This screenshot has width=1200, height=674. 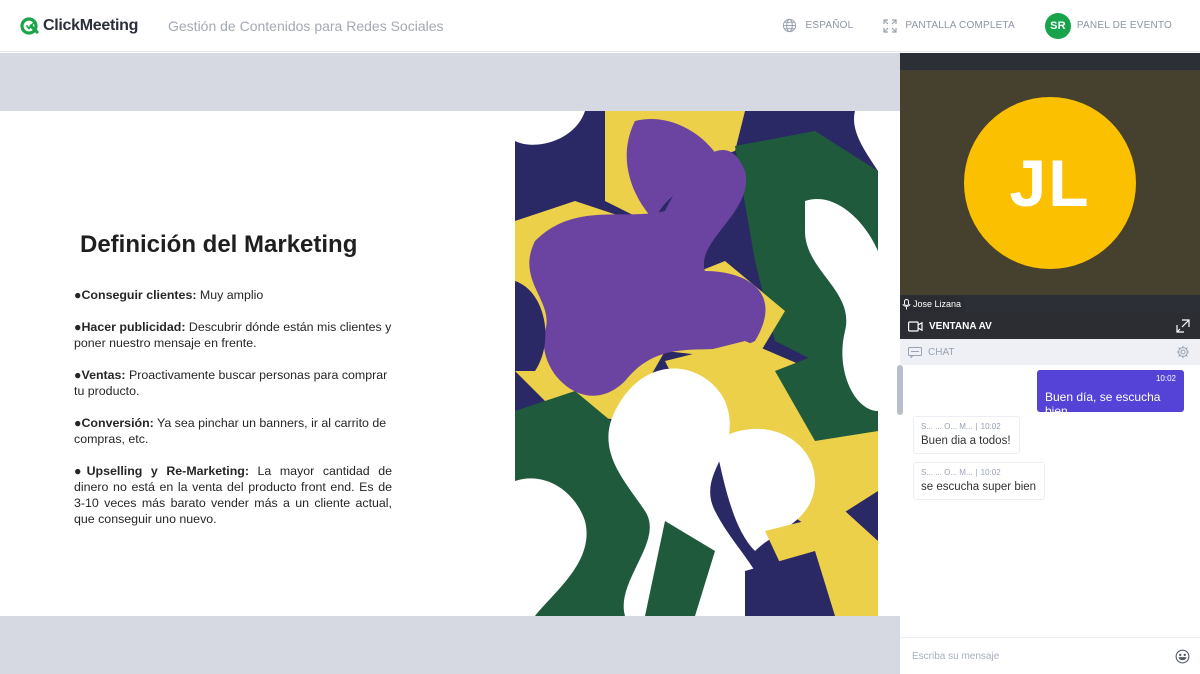 I want to click on participant-name: Jose Lizana, so click(x=937, y=304).